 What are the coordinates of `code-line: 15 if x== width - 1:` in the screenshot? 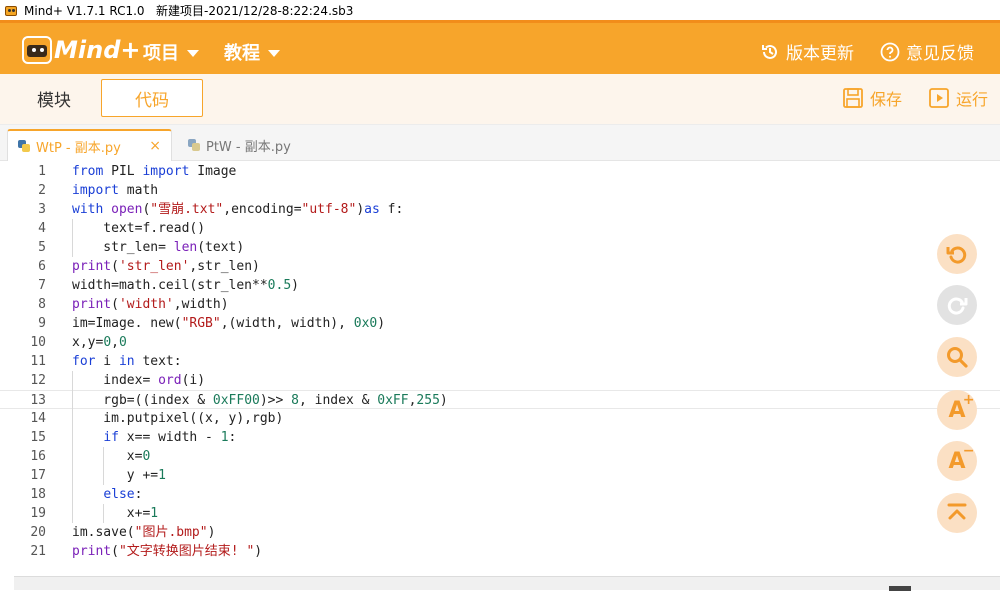 It's located at (500, 437).